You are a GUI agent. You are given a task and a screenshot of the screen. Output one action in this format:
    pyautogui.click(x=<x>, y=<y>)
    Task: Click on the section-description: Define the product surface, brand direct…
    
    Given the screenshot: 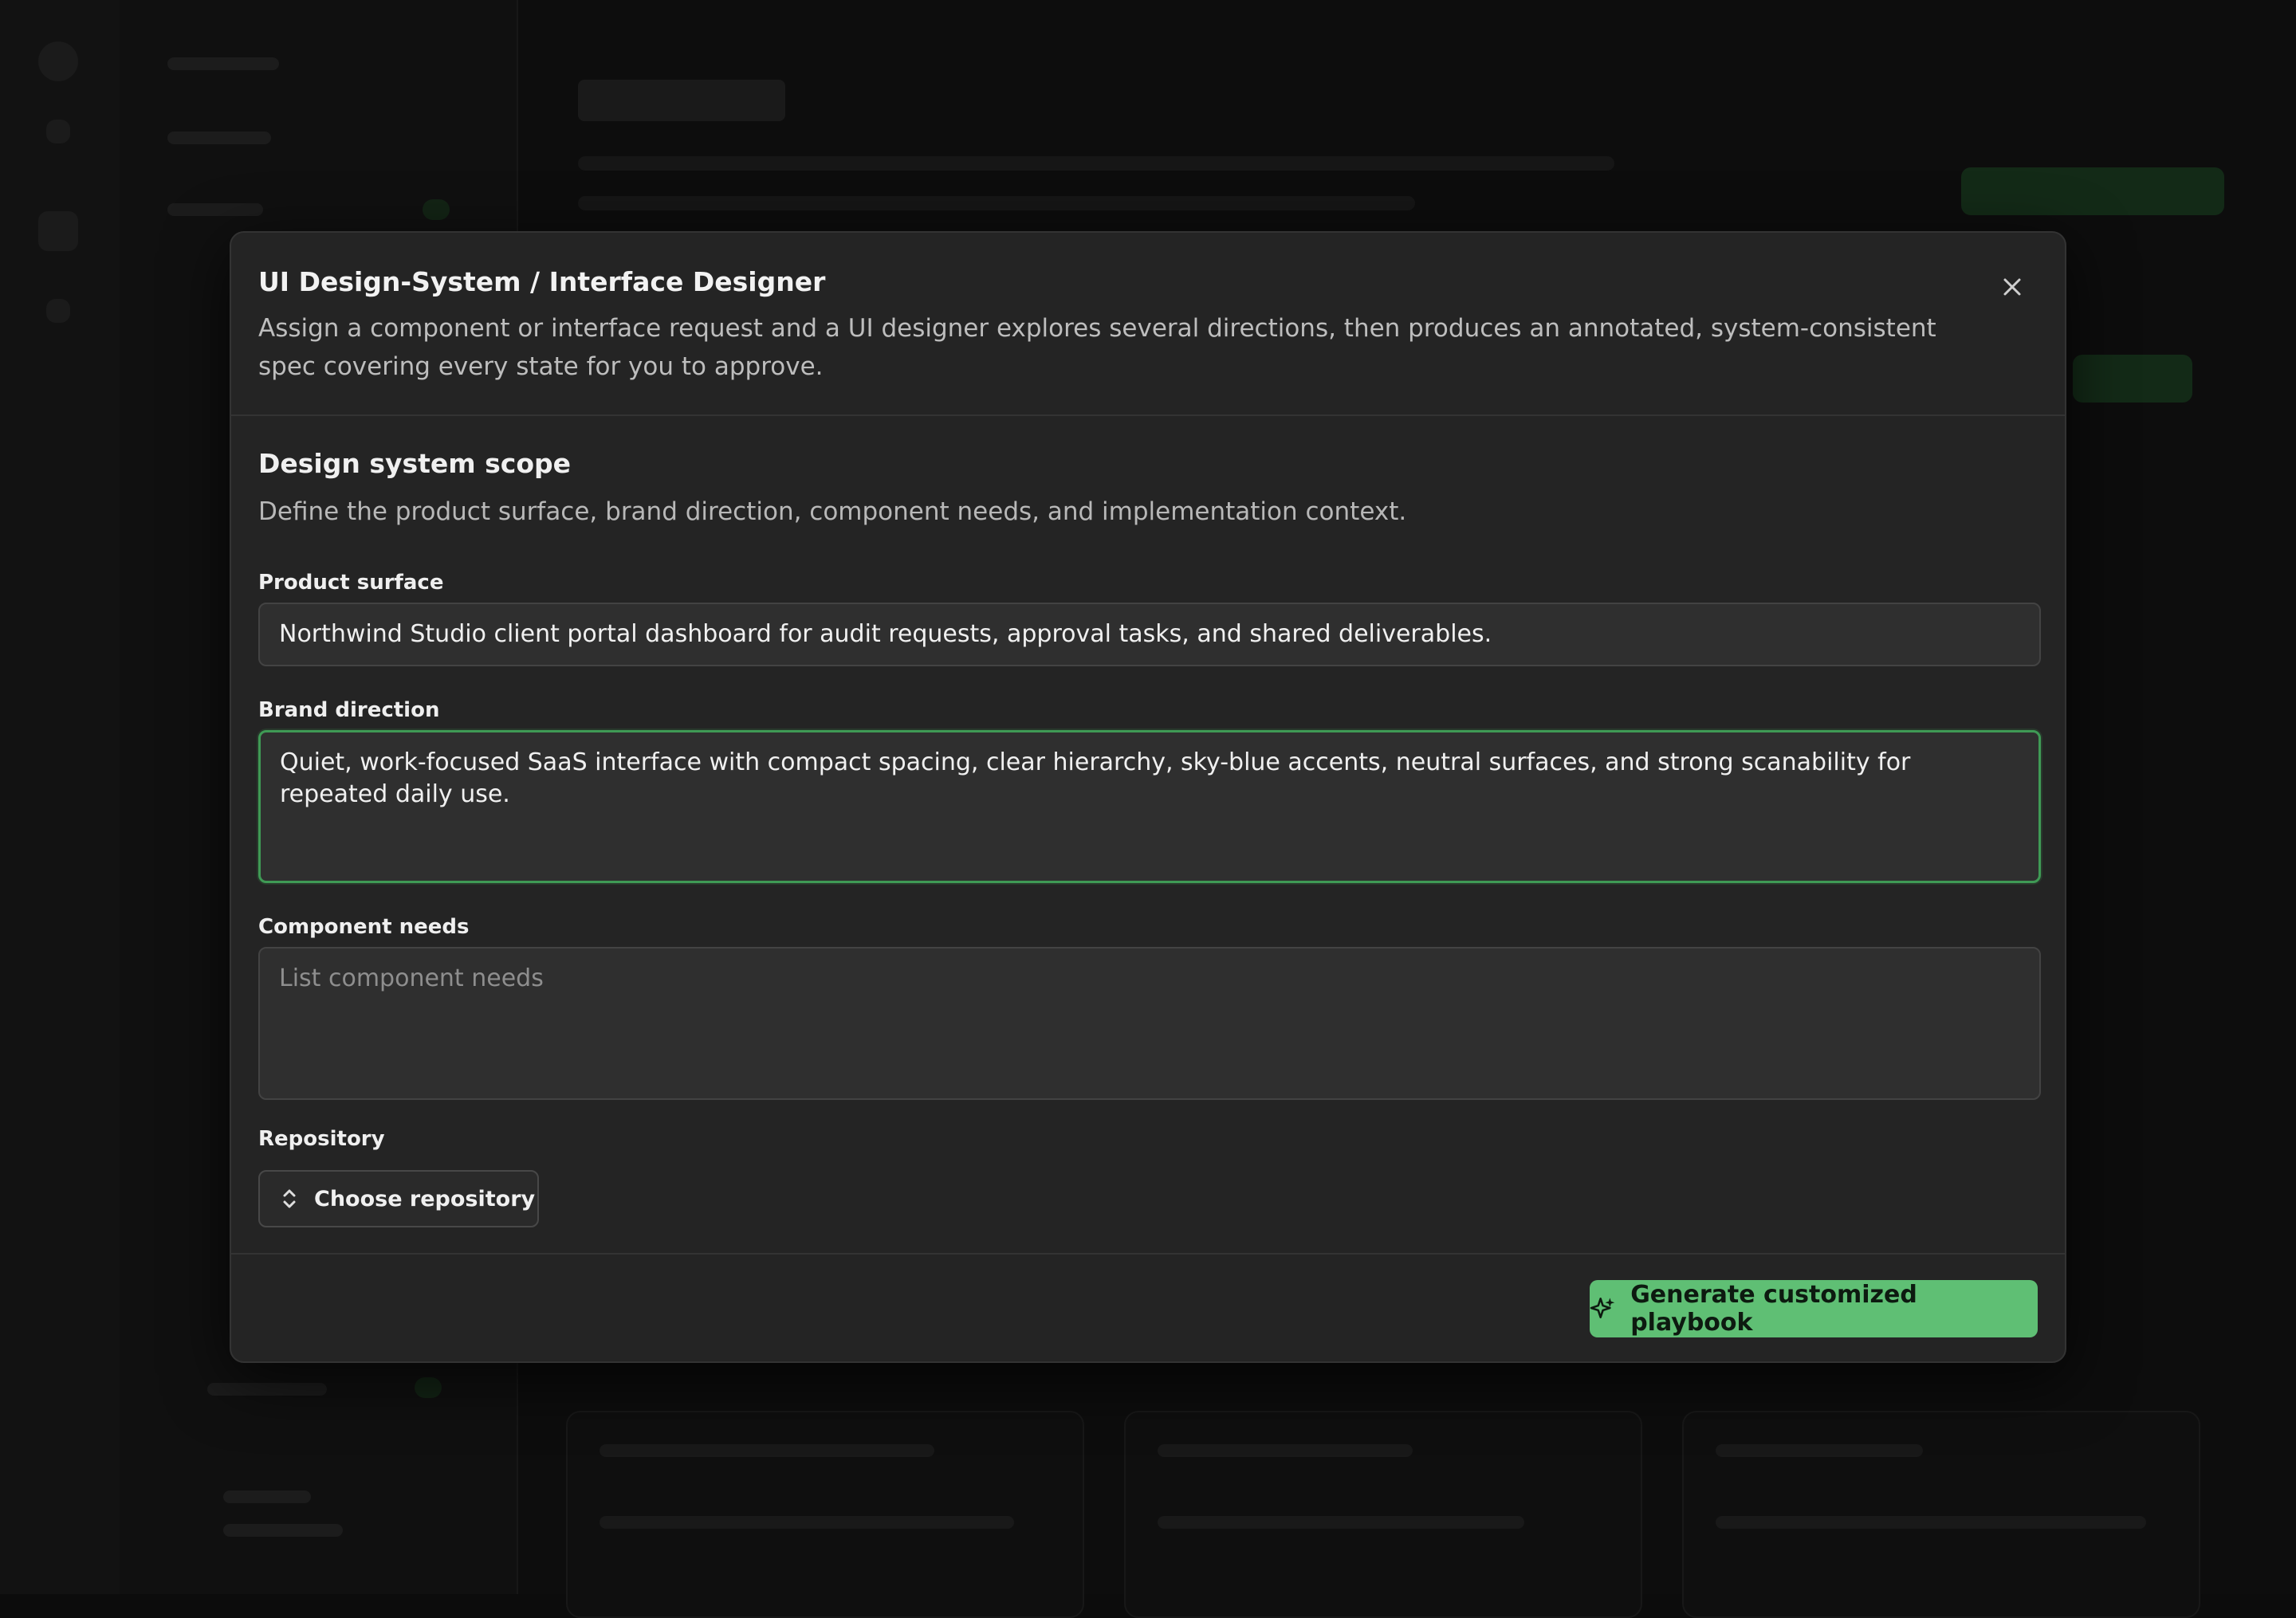 What is the action you would take?
    pyautogui.click(x=833, y=511)
    